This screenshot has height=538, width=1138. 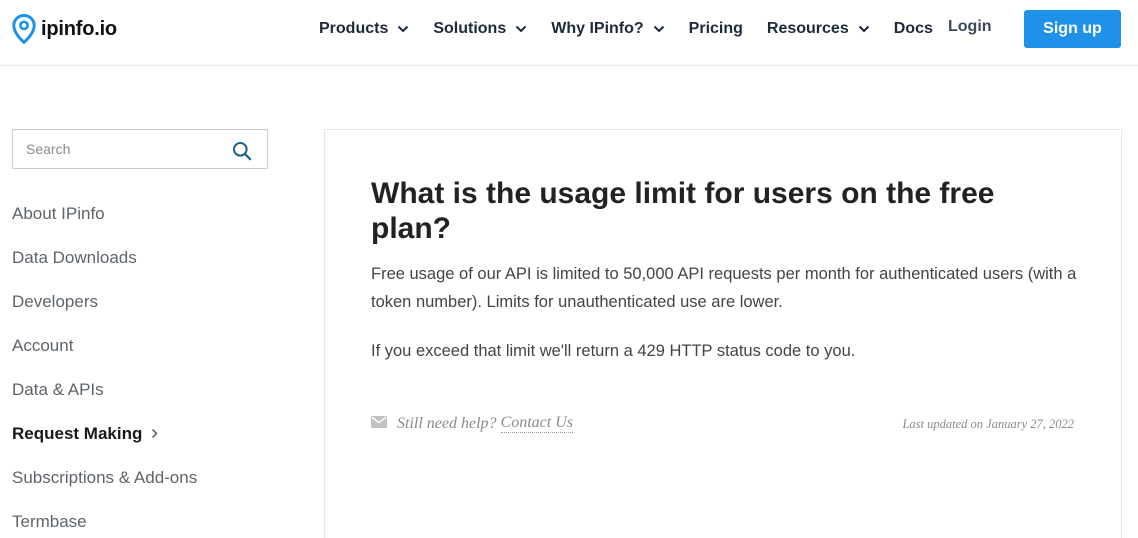 I want to click on sidebar-item-label: Developers, so click(x=55, y=301).